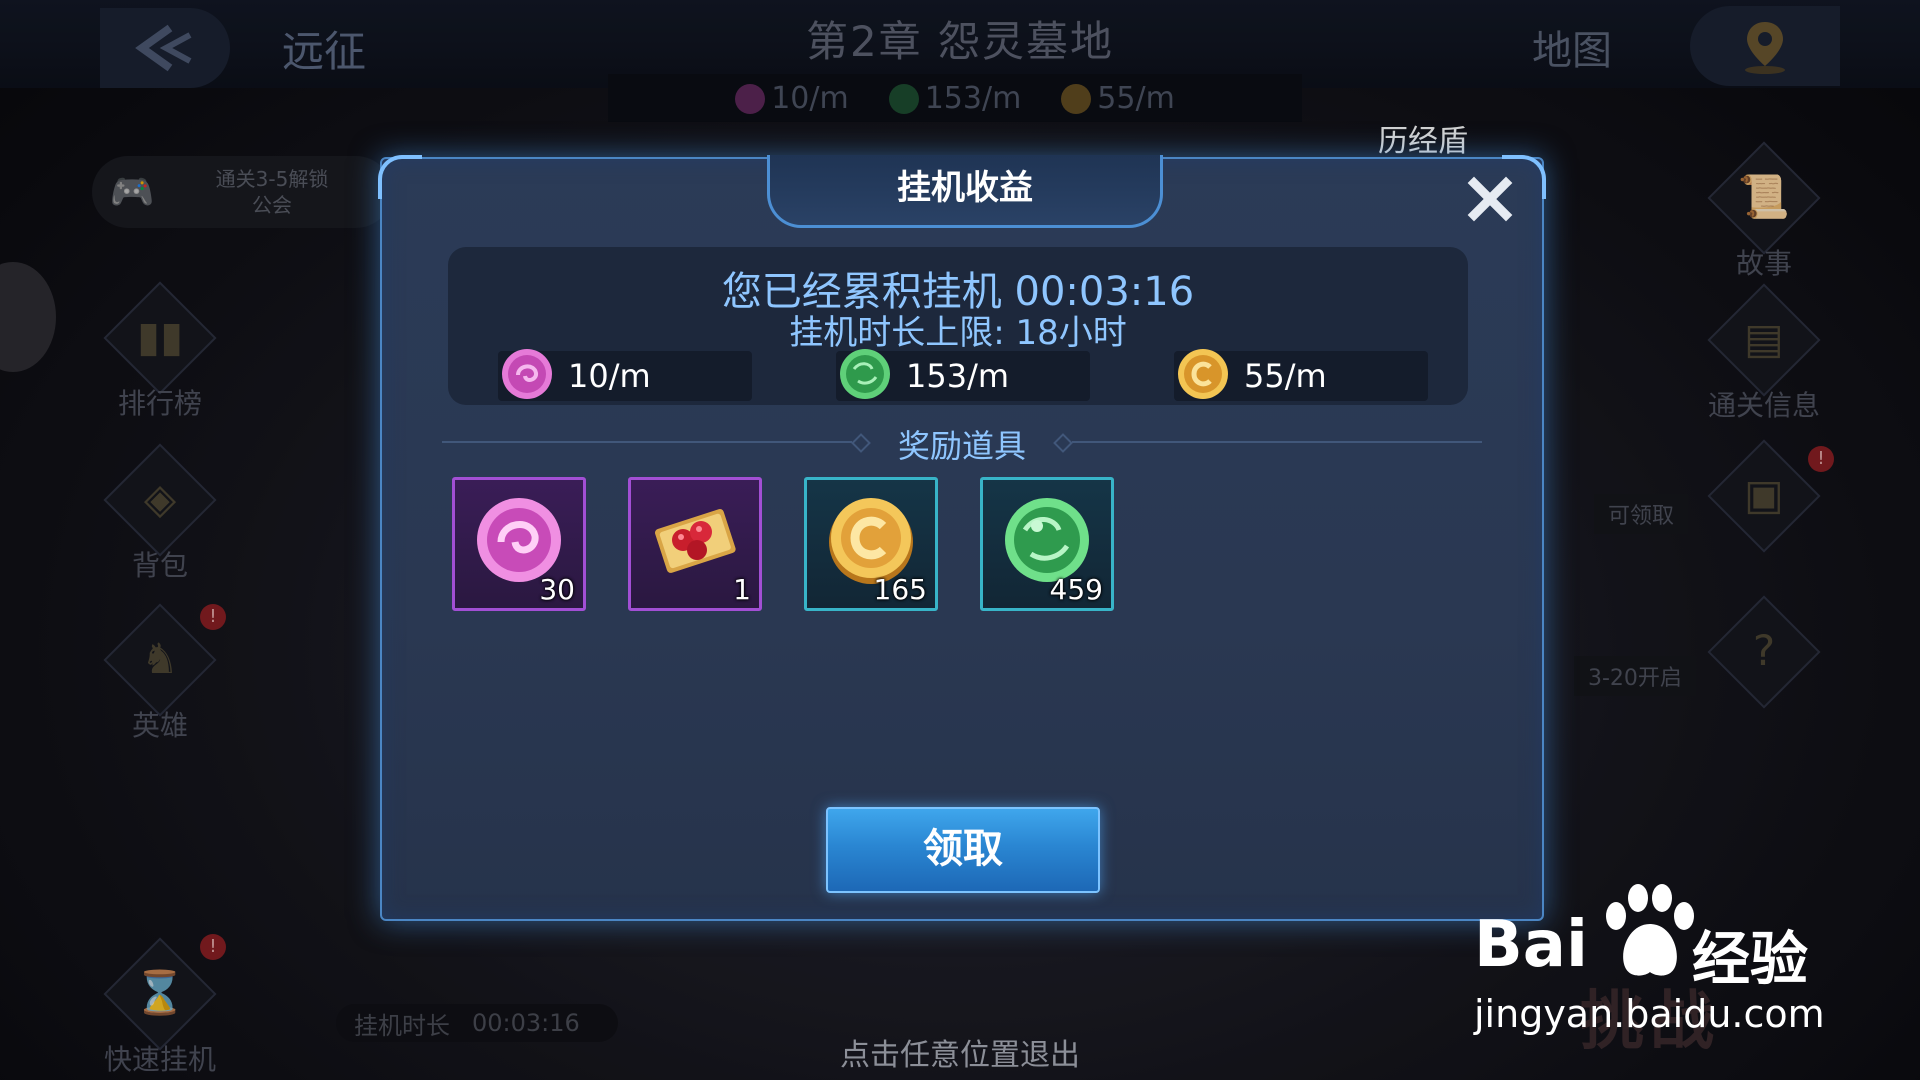 This screenshot has height=1080, width=1920. I want to click on close-button, so click(1490, 199).